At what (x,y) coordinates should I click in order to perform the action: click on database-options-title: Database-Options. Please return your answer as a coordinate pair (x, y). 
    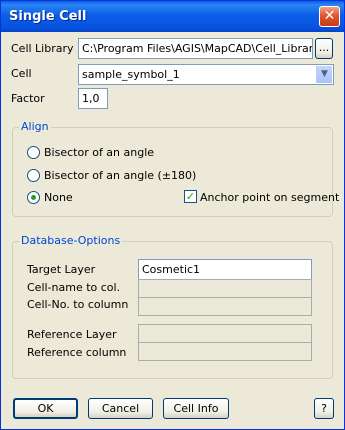
    Looking at the image, I should click on (71, 240).